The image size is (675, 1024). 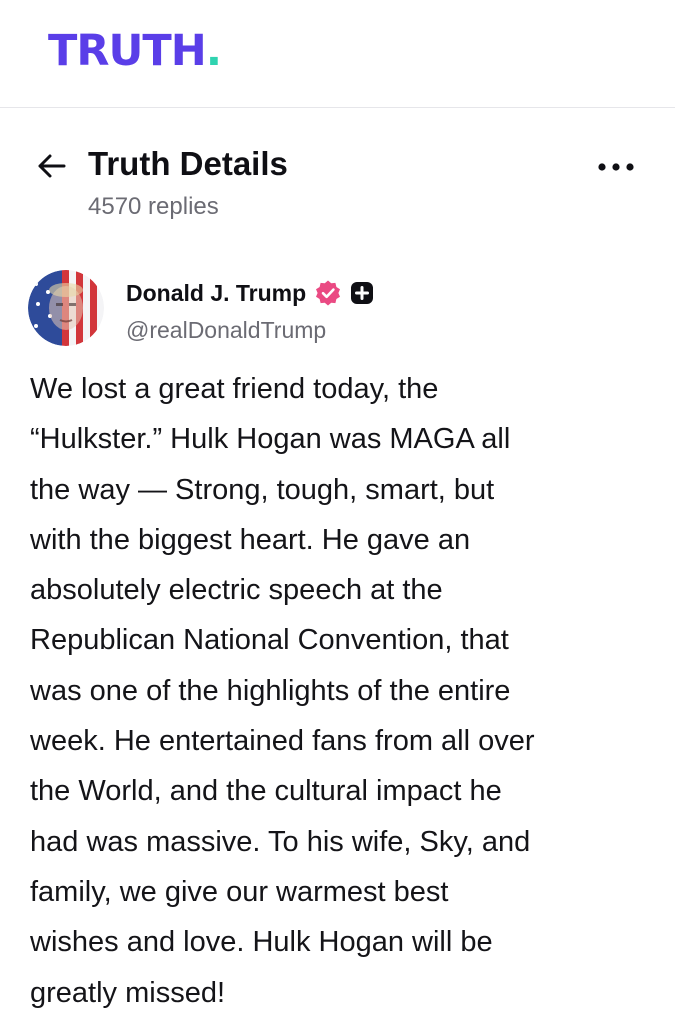 I want to click on truth-logo: TRUTH., so click(x=135, y=51).